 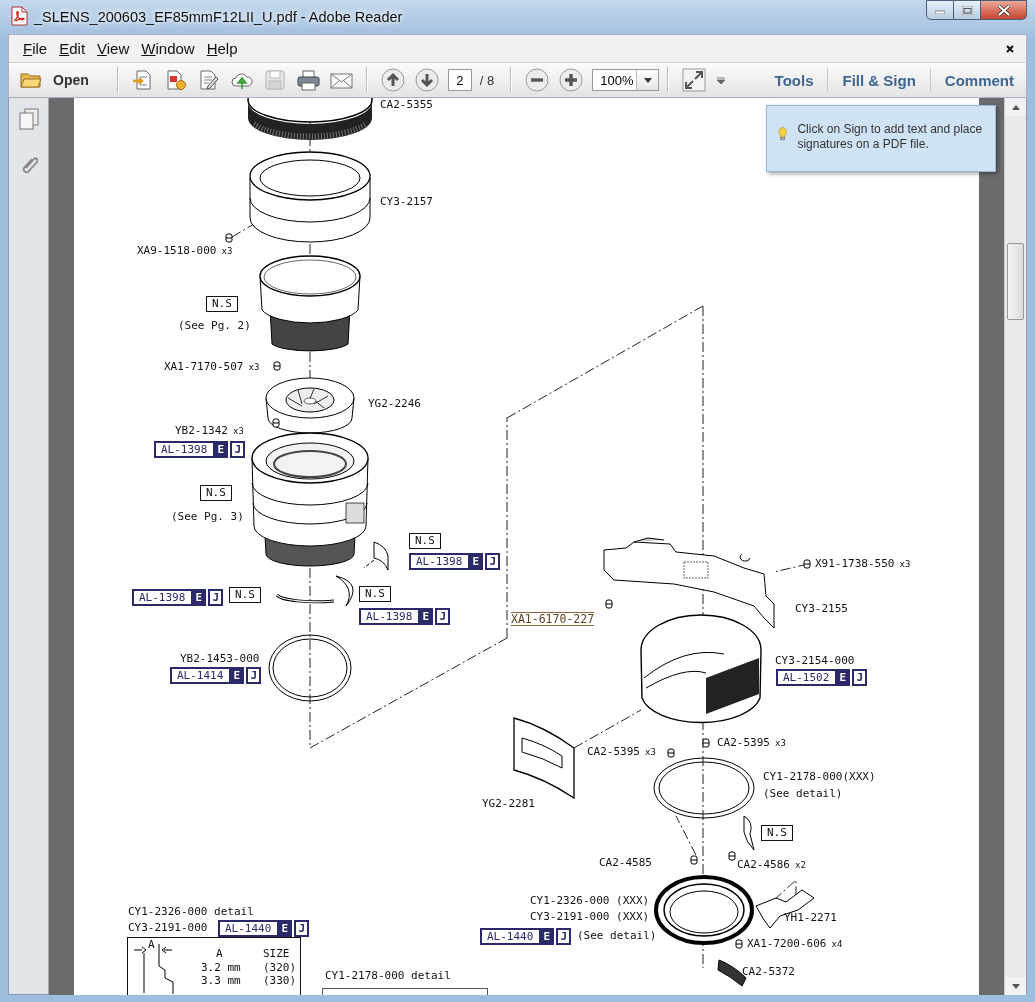 I want to click on detail-heading: CY1-2178-000 detail, so click(x=388, y=975).